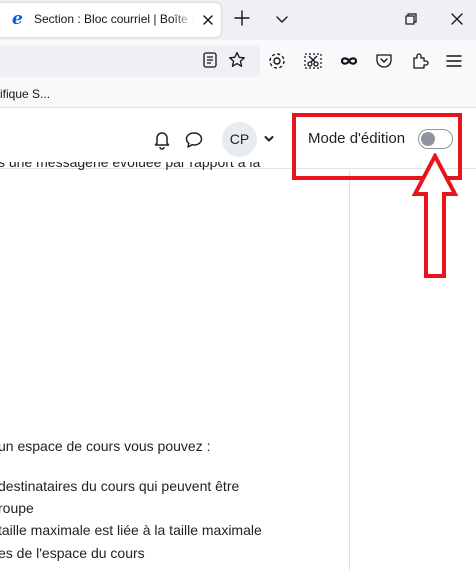 Image resolution: width=476 pixels, height=570 pixels. What do you see at coordinates (114, 19) in the screenshot?
I see `tab-title: Section : Bloc courriel | Boîte à` at bounding box center [114, 19].